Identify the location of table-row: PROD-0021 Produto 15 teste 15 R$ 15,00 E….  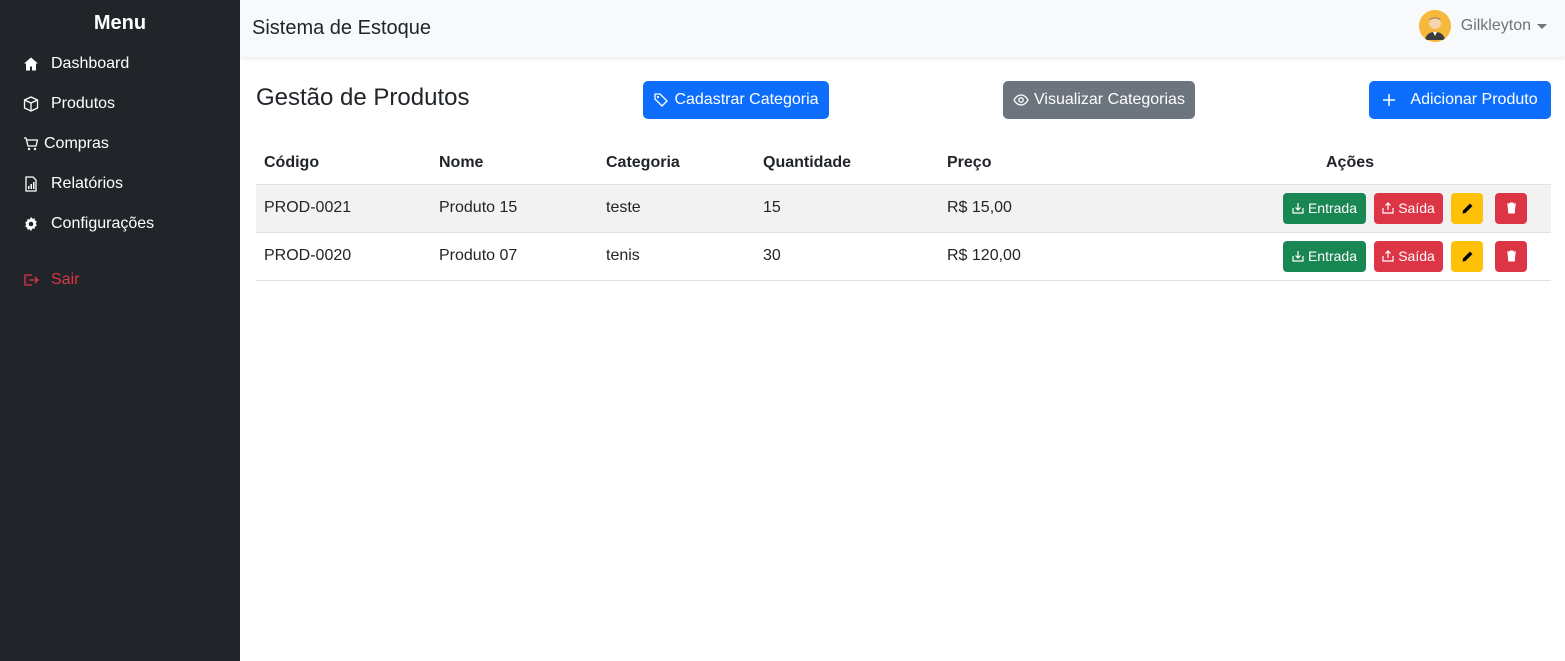
(903, 208).